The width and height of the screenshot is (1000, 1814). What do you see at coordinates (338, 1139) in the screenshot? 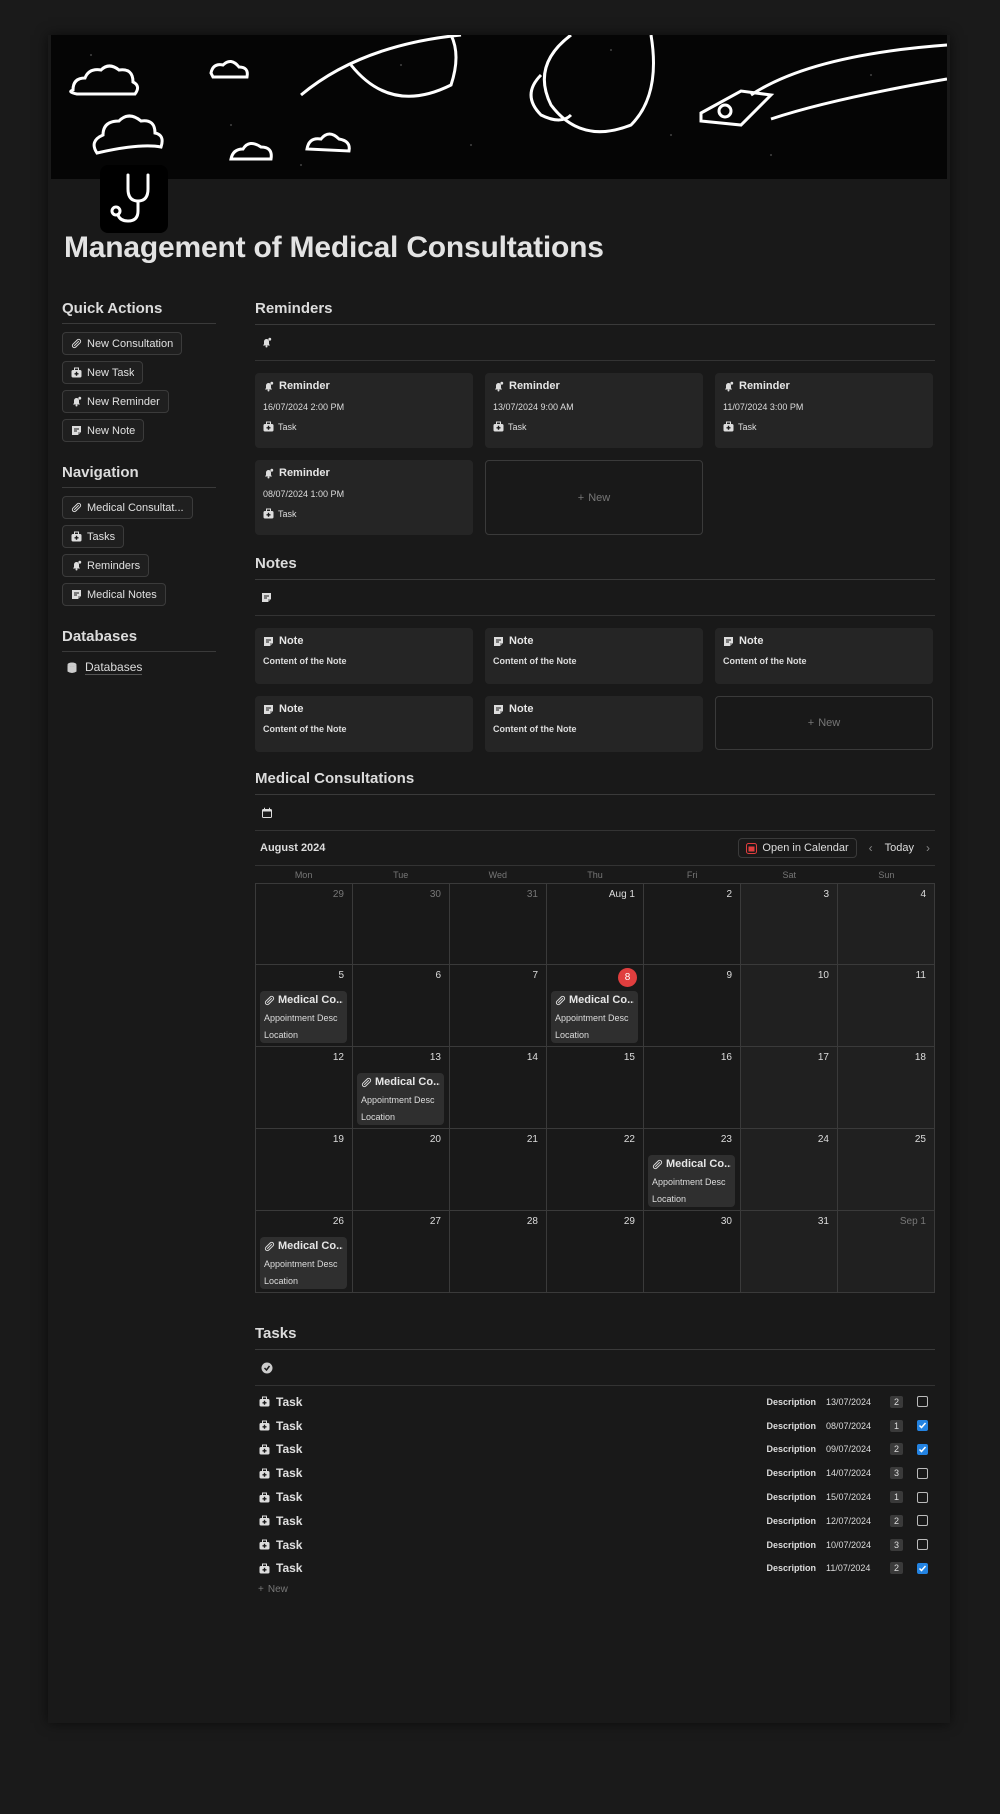
I see `calendar-day-number: 19` at bounding box center [338, 1139].